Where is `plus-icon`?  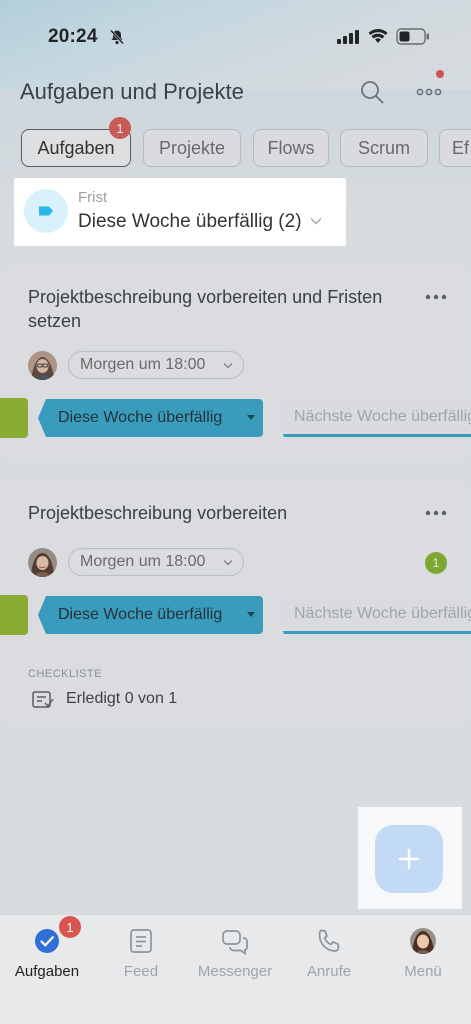 plus-icon is located at coordinates (409, 859).